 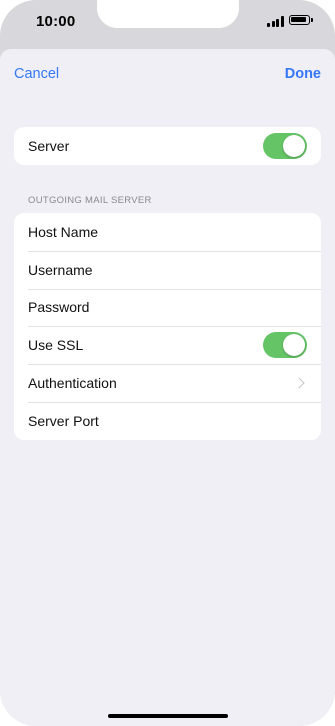 I want to click on status-bar: 10:00, so click(x=167, y=22).